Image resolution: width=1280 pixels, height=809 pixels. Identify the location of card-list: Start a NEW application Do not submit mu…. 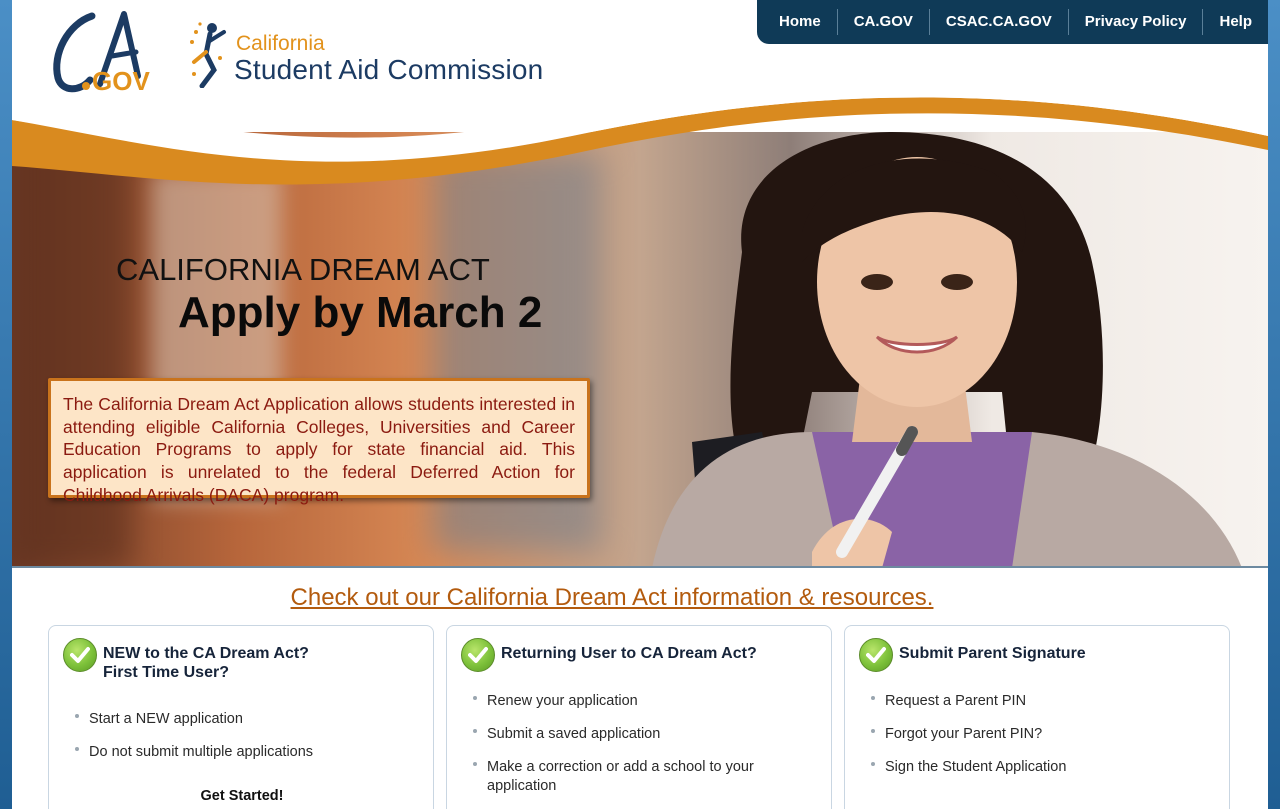
(192, 743).